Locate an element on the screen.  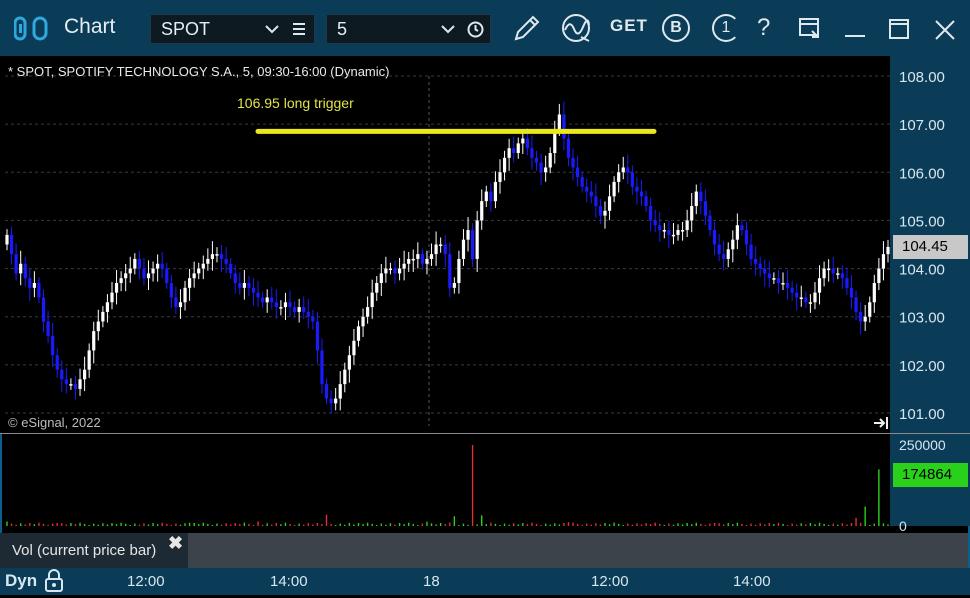
price-tick-label: 103.00 is located at coordinates (922, 318).